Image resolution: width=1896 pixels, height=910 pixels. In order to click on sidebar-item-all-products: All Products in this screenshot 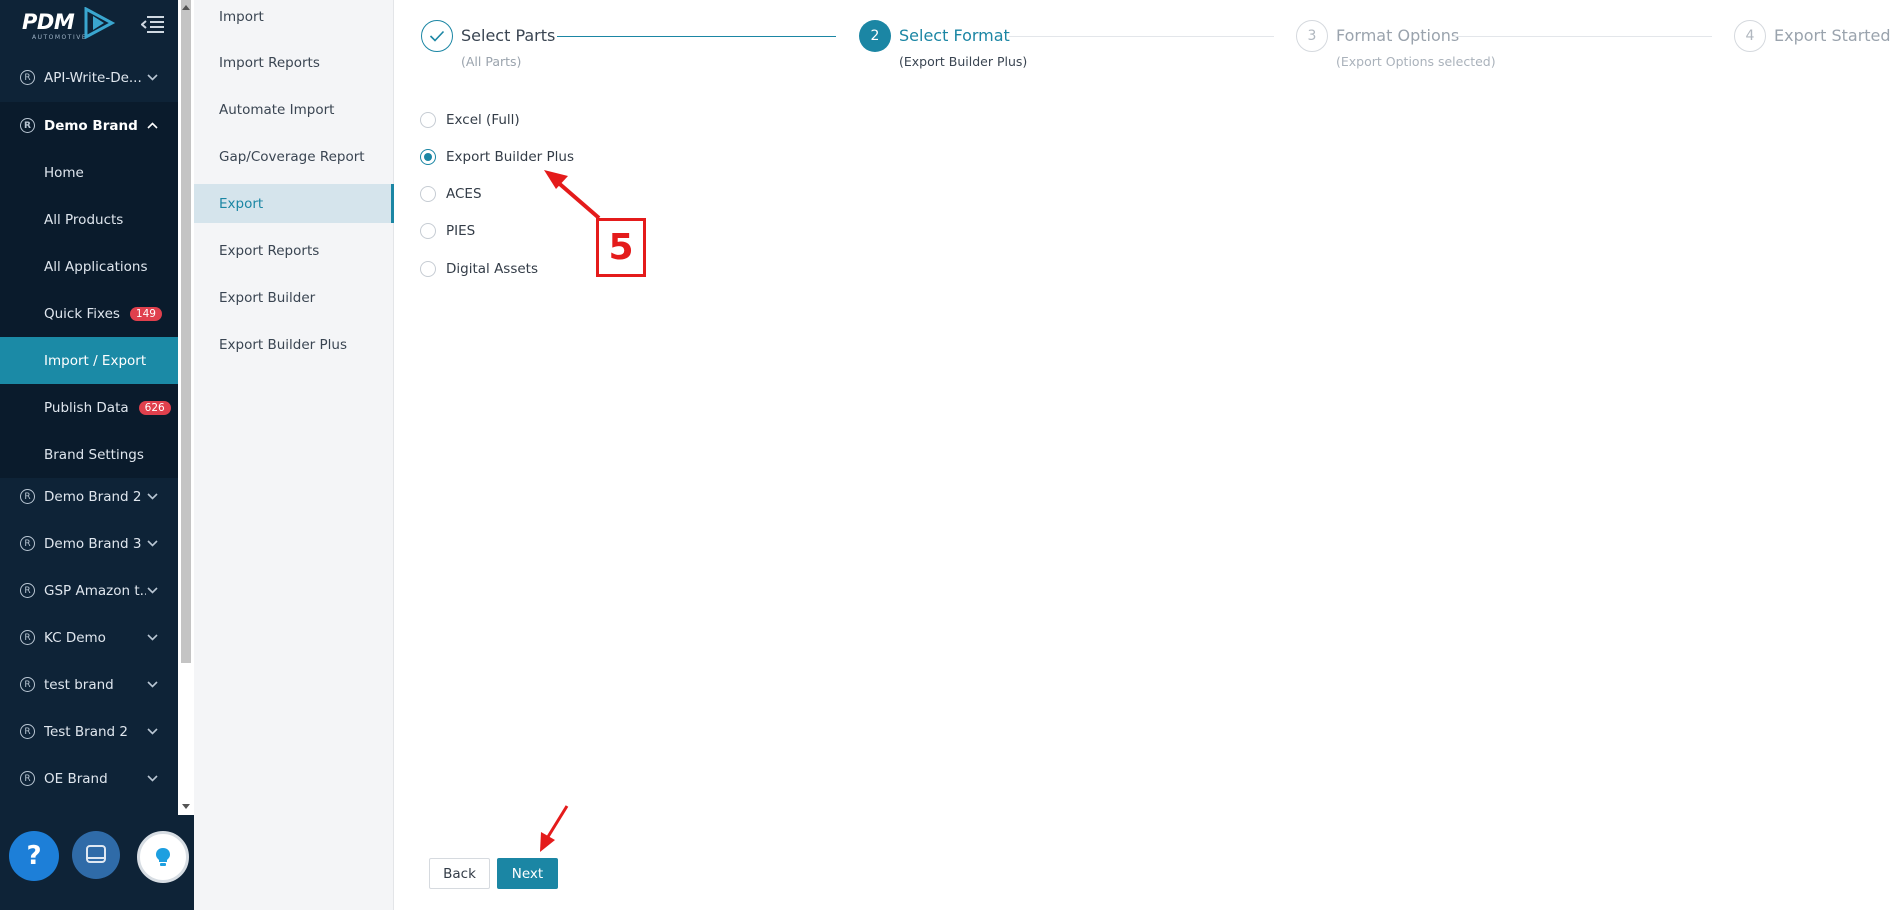, I will do `click(89, 219)`.